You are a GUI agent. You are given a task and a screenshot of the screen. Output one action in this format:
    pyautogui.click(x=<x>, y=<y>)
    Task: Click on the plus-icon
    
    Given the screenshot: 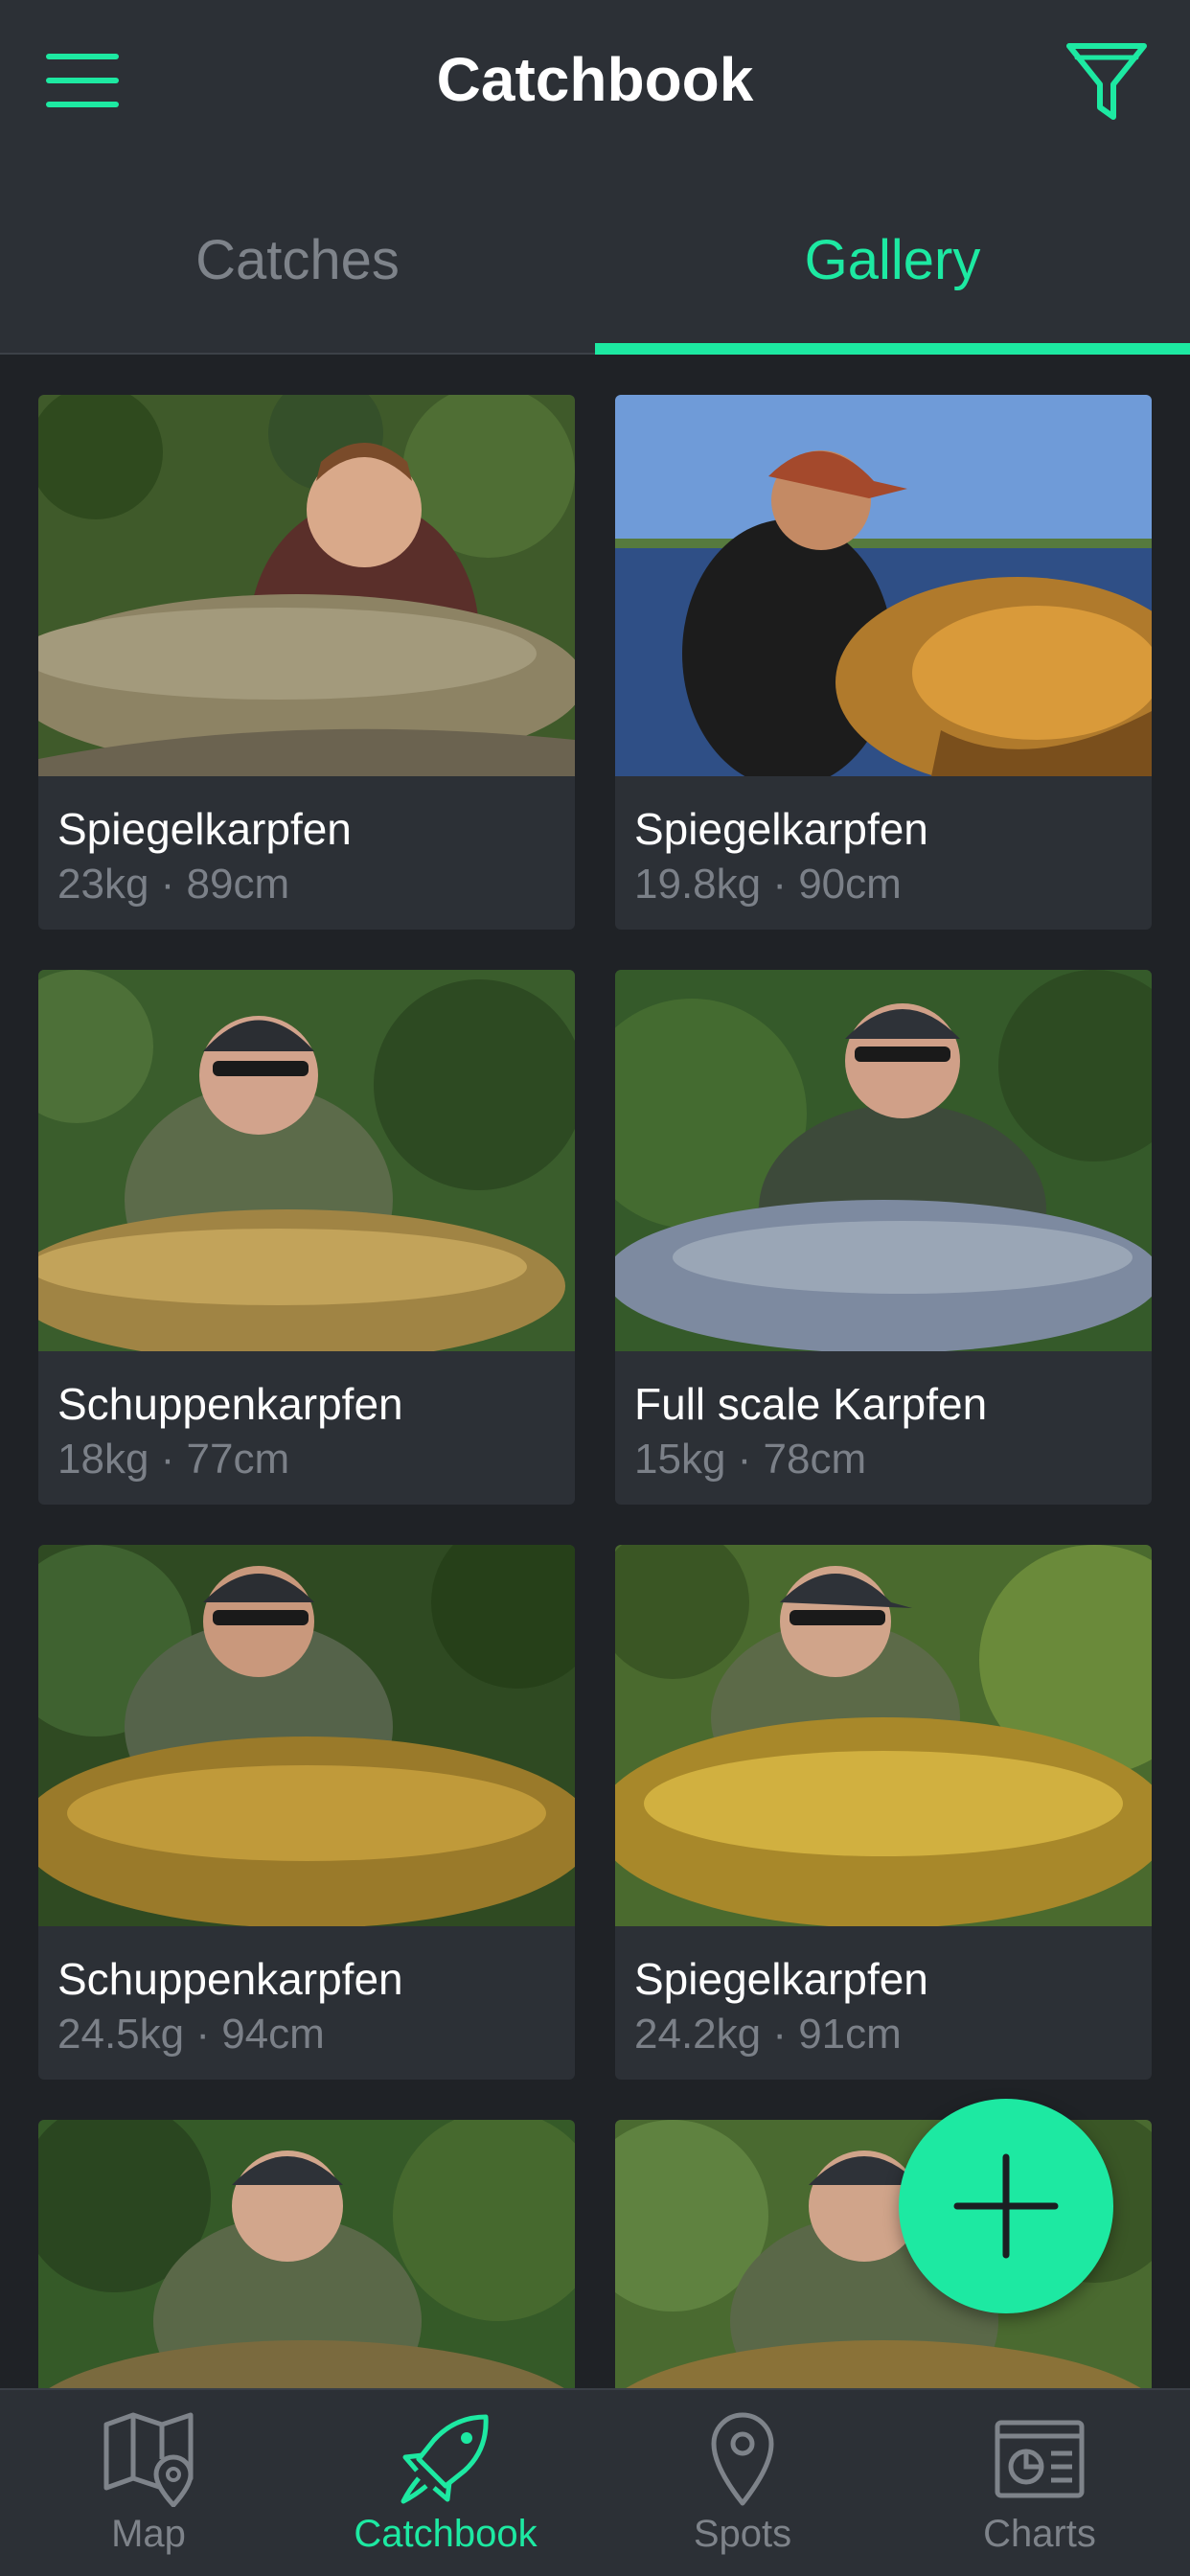 What is the action you would take?
    pyautogui.click(x=1006, y=2206)
    